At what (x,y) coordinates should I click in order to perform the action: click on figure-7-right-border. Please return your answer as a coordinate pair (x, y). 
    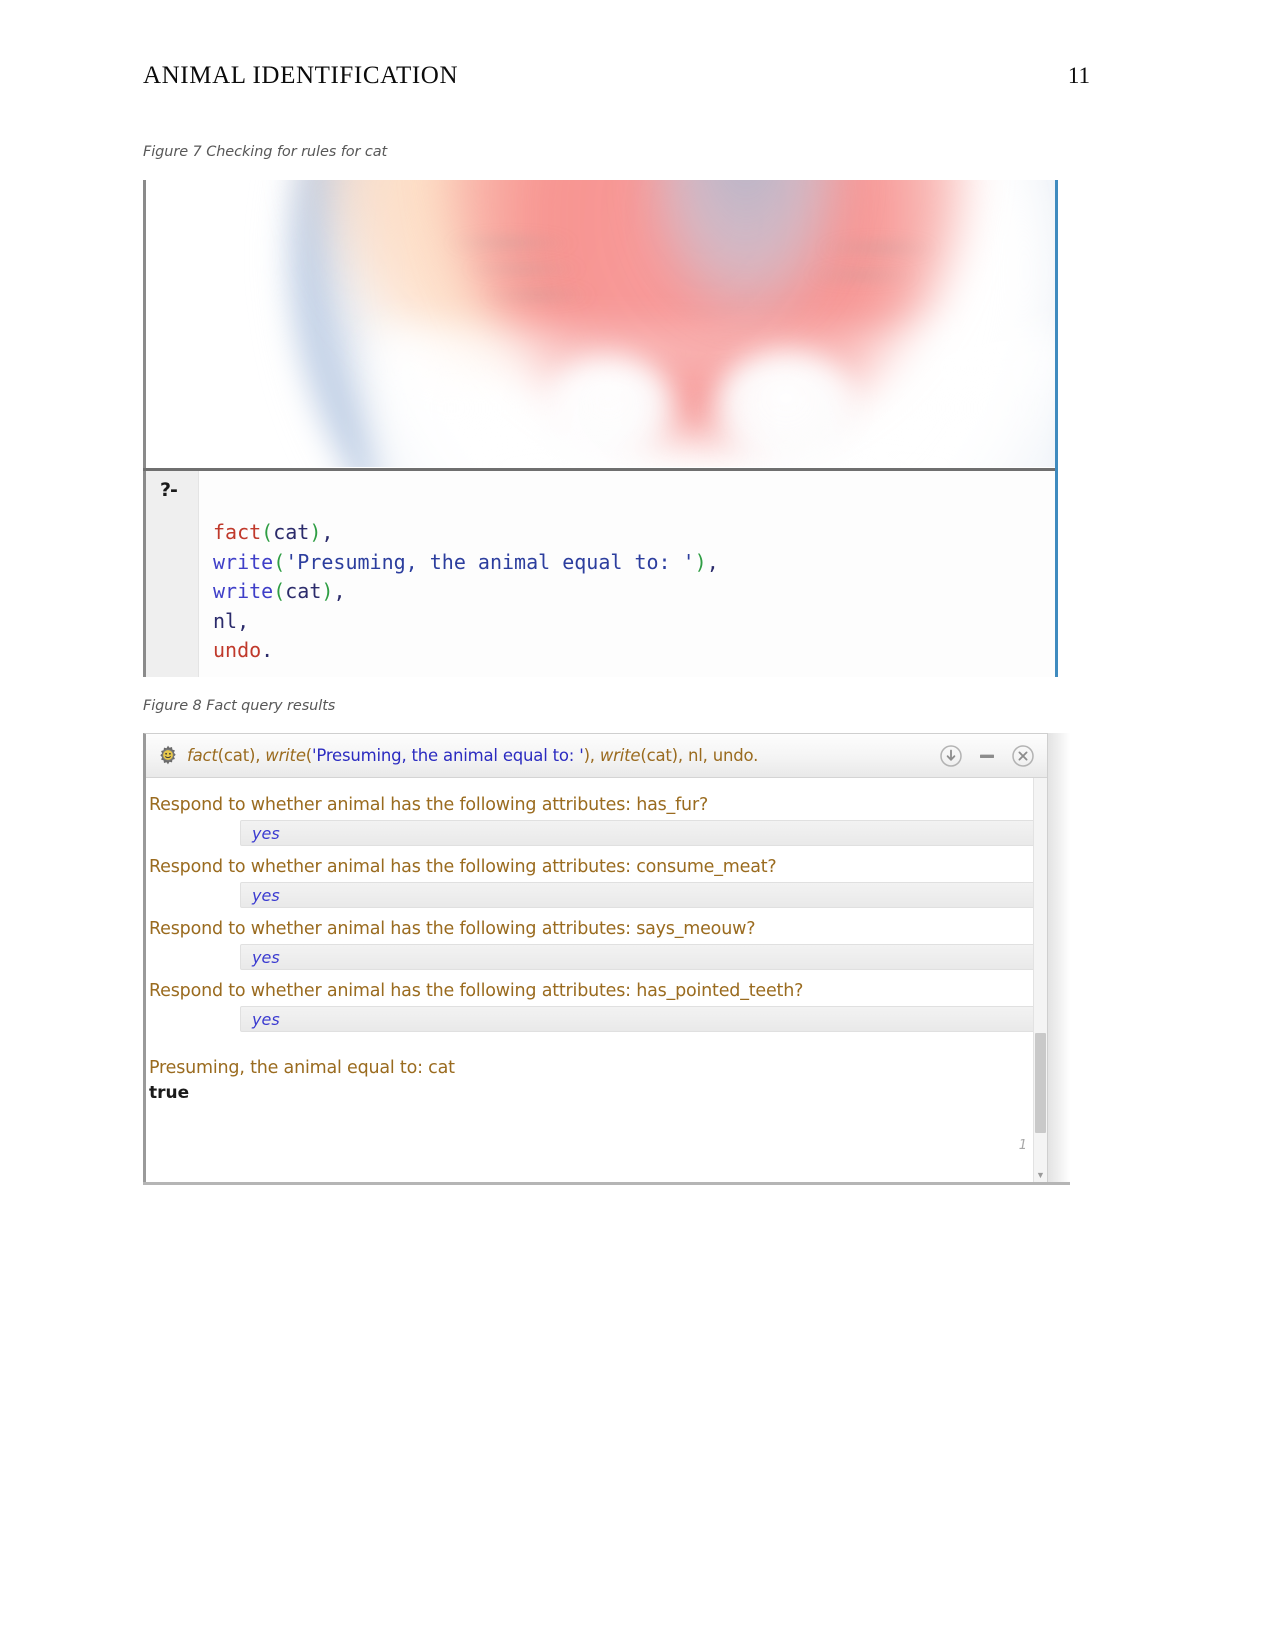
    Looking at the image, I should click on (1056, 324).